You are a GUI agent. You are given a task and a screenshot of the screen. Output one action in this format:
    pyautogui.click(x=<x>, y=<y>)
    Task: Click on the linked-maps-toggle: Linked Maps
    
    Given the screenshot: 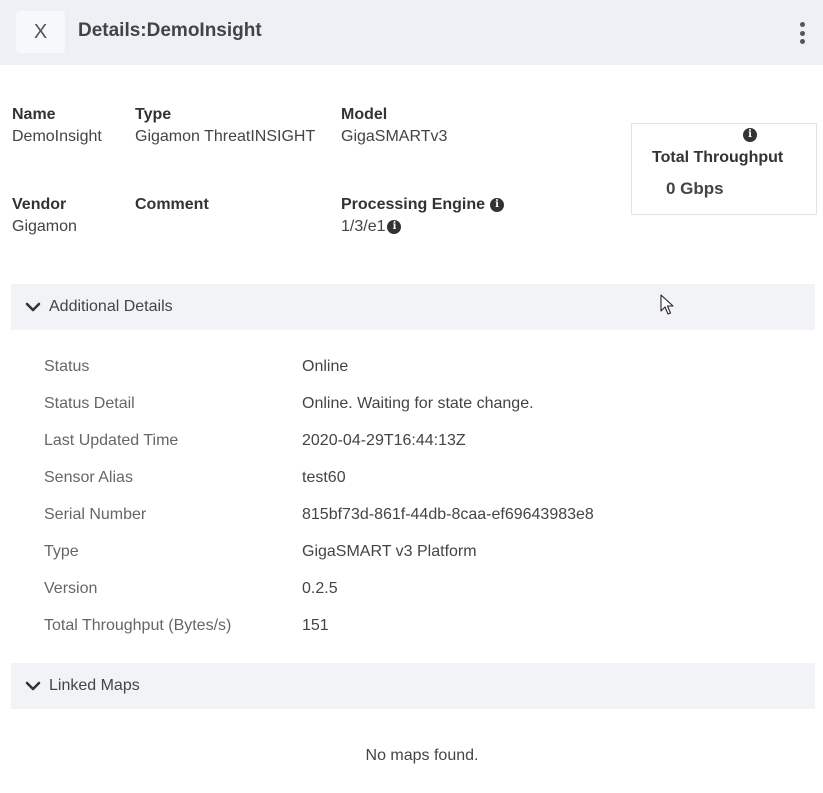 What is the action you would take?
    pyautogui.click(x=413, y=686)
    